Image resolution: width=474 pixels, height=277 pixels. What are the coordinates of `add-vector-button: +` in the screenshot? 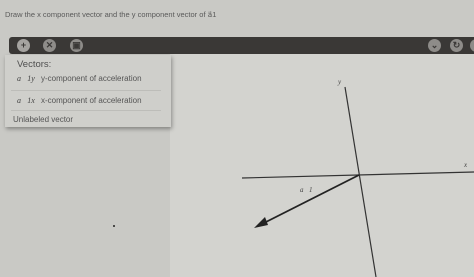 It's located at (23, 45).